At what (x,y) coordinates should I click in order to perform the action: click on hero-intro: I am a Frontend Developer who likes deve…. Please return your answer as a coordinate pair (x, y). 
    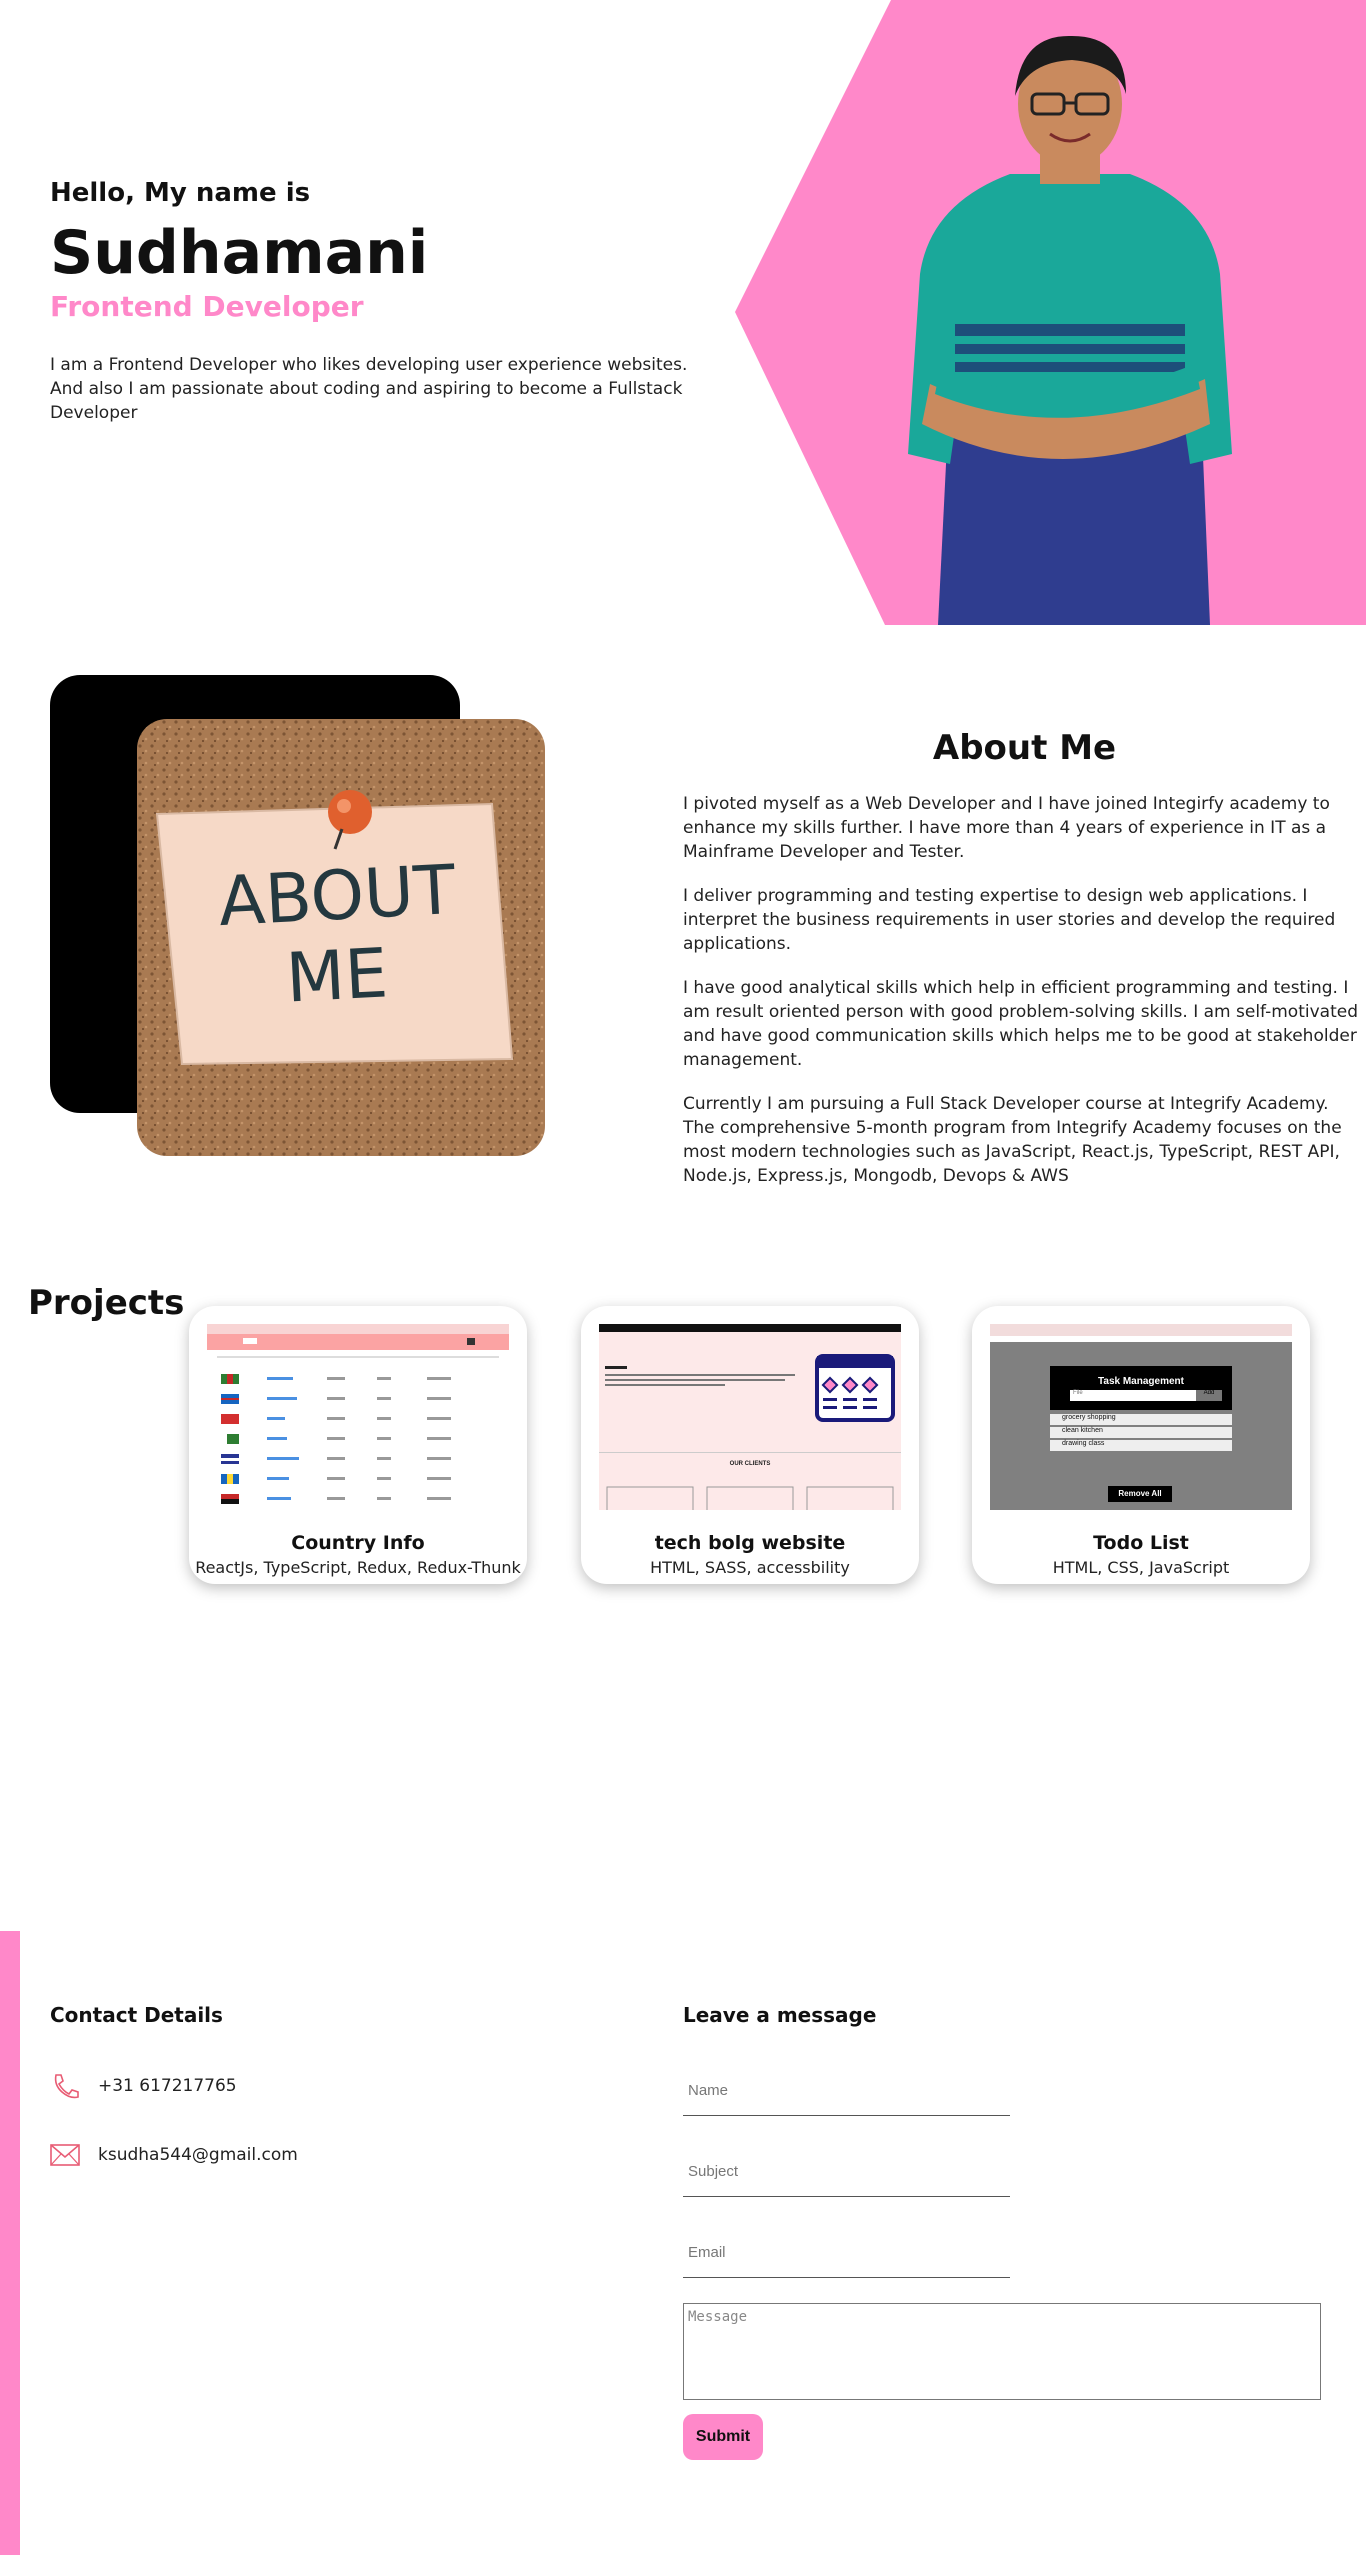
    Looking at the image, I should click on (369, 389).